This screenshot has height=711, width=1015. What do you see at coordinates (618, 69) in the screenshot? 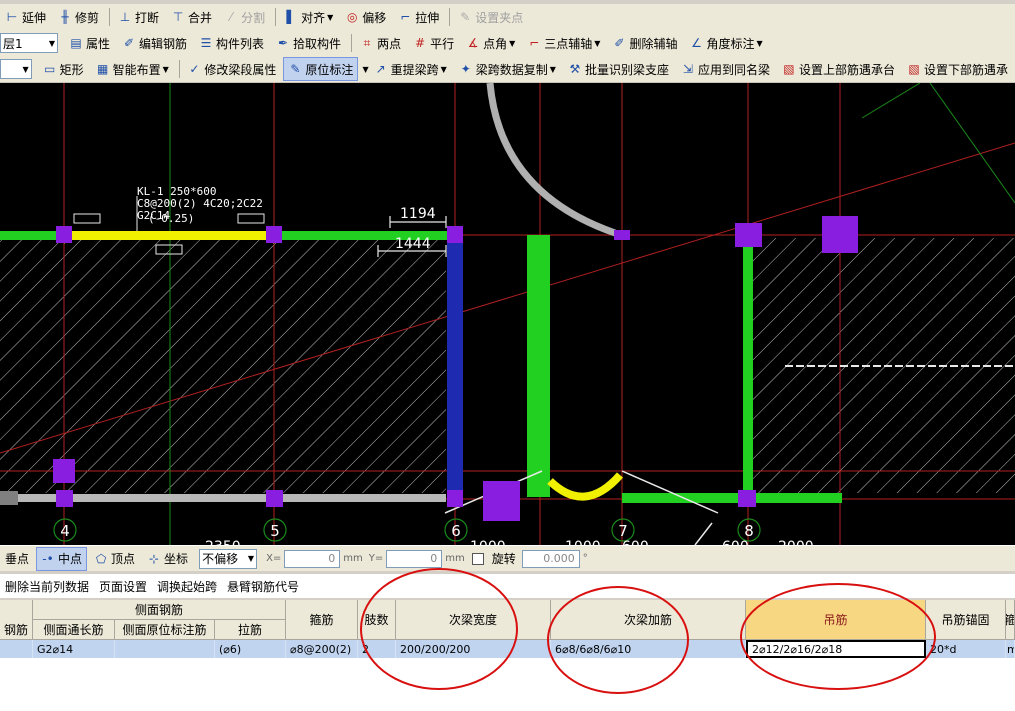
I see `batch-identify-support-button: ⚒ 批量识别梁支座` at bounding box center [618, 69].